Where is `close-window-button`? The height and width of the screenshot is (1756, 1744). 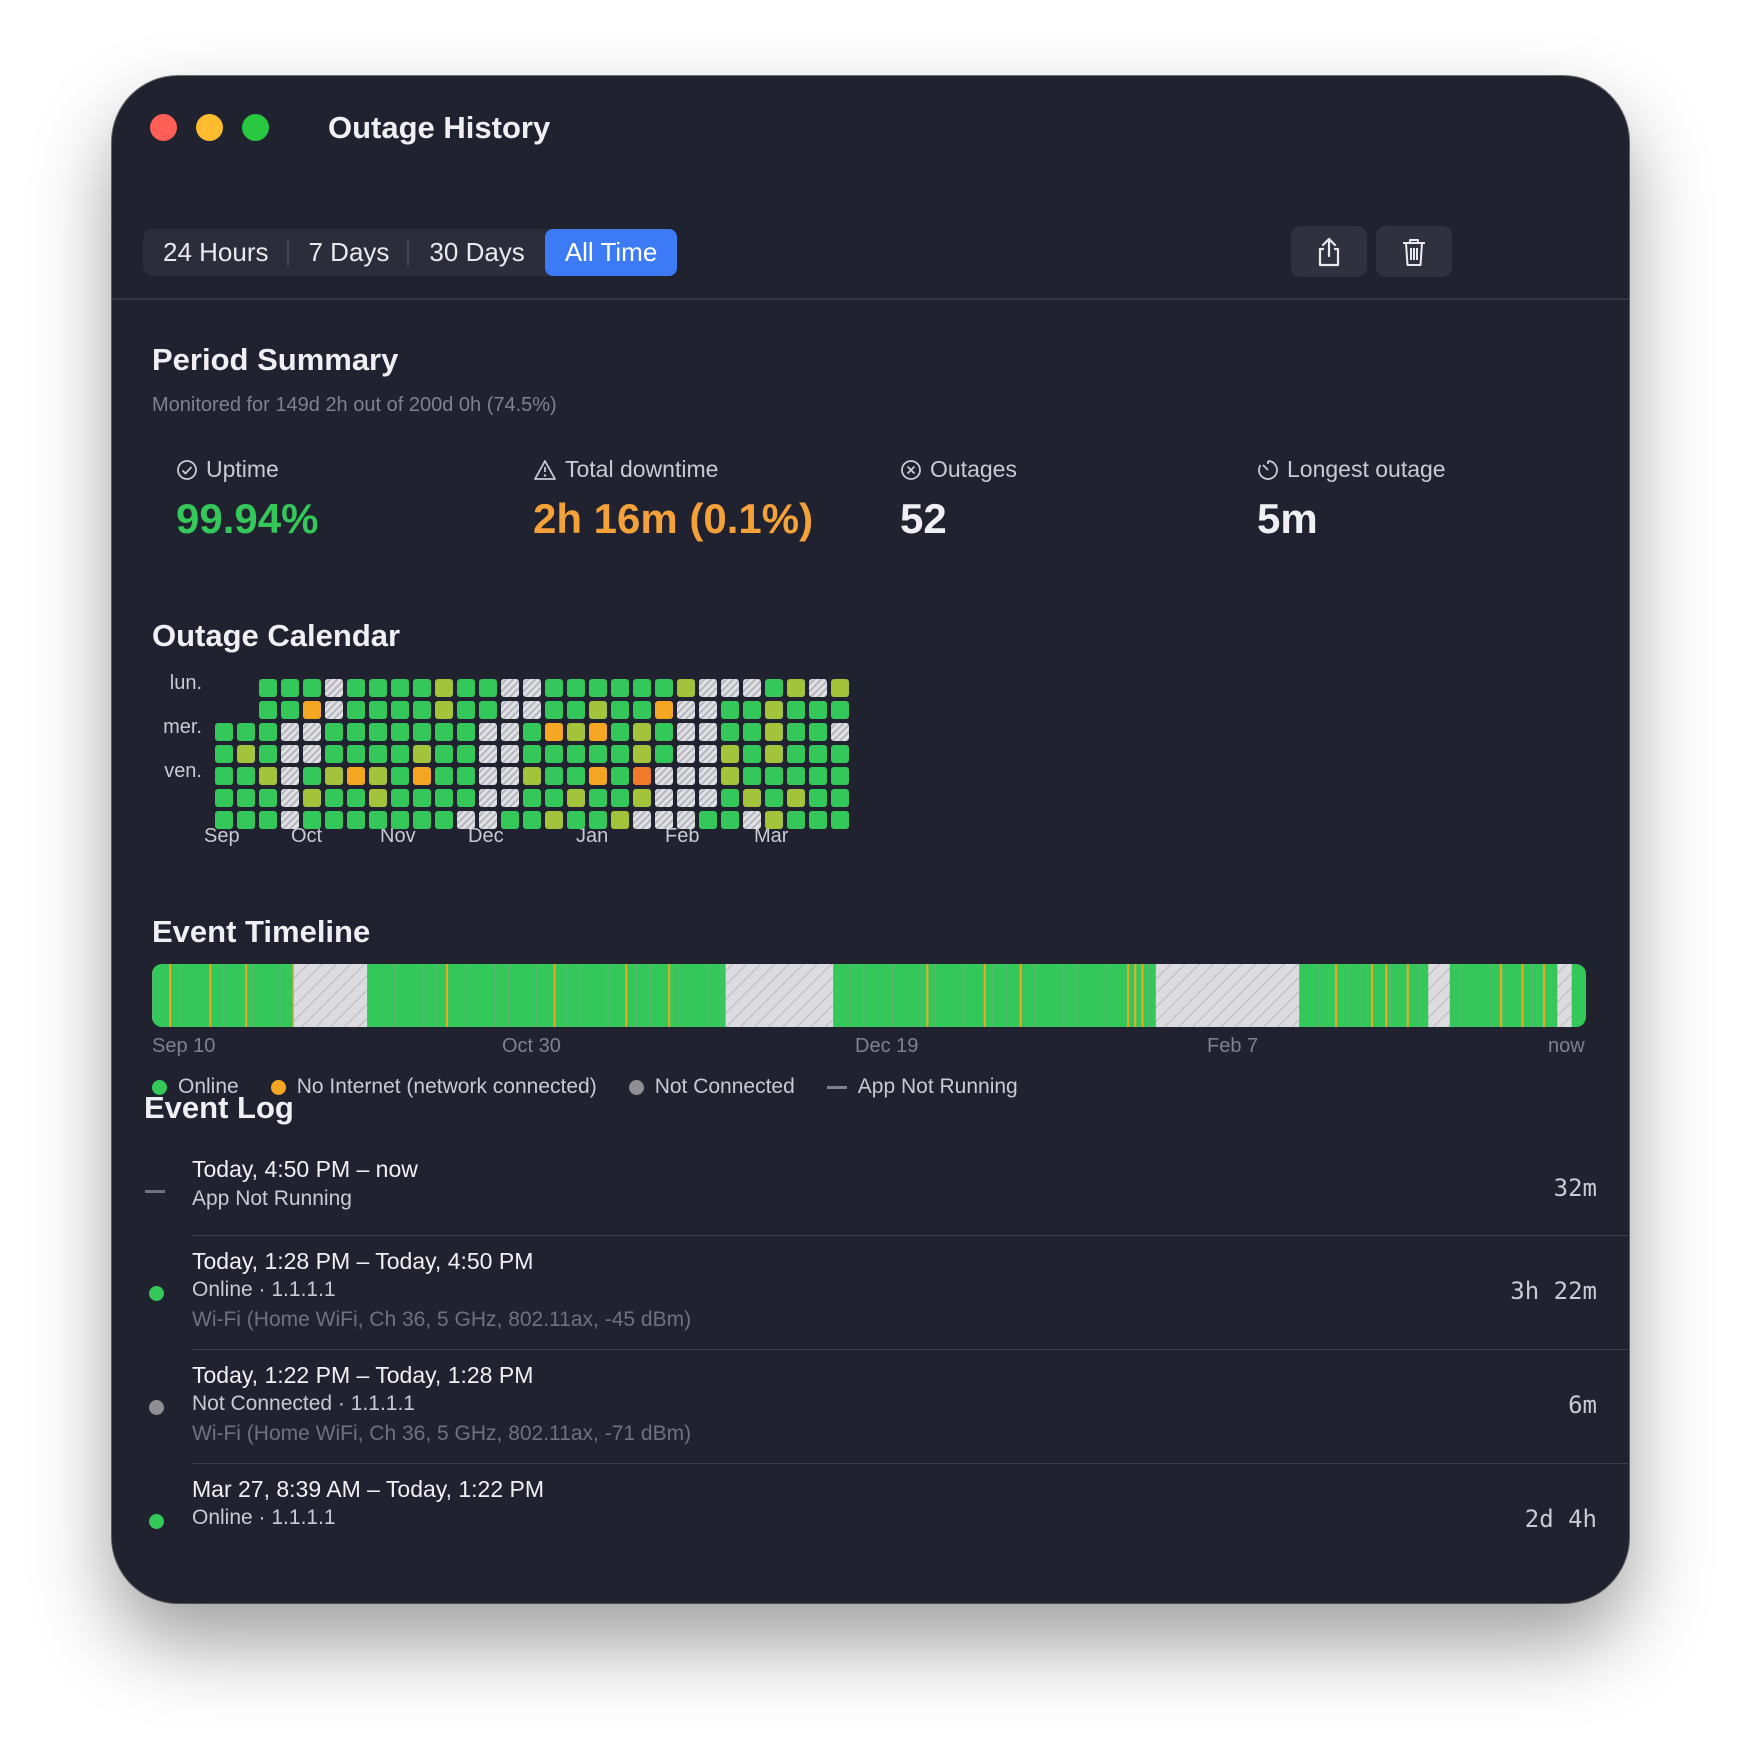
close-window-button is located at coordinates (163, 127).